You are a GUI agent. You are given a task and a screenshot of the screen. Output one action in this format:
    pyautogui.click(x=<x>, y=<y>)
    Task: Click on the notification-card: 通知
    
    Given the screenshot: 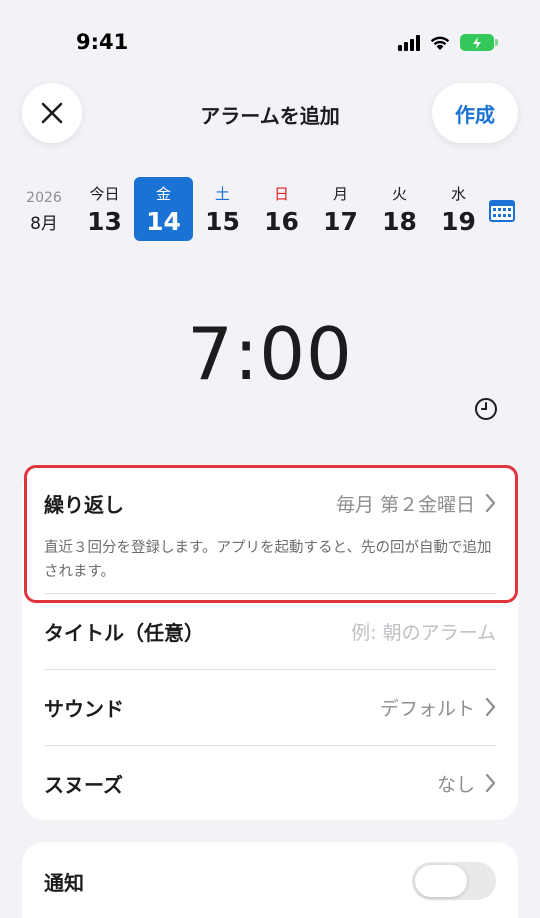 What is the action you would take?
    pyautogui.click(x=270, y=880)
    